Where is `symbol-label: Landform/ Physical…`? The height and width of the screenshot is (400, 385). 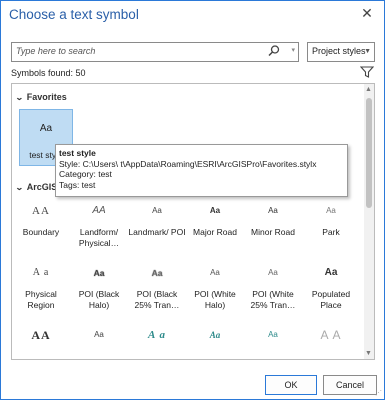
symbol-label: Landform/ Physical… is located at coordinates (99, 237).